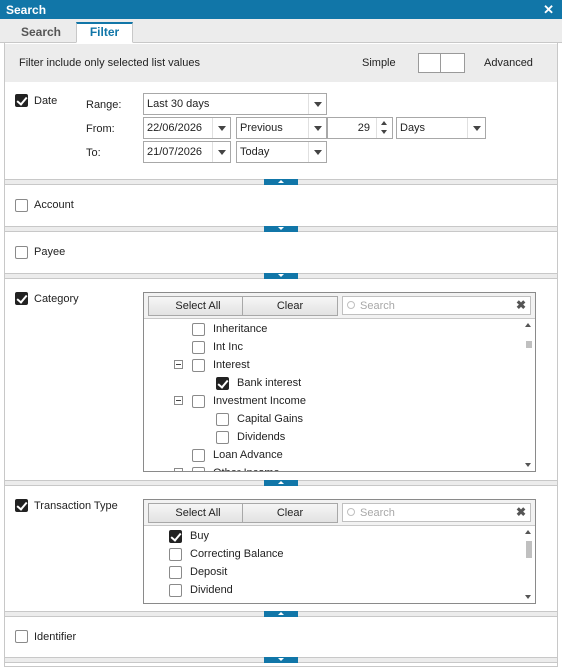  I want to click on from-date-field: 22/06/2026, so click(187, 128).